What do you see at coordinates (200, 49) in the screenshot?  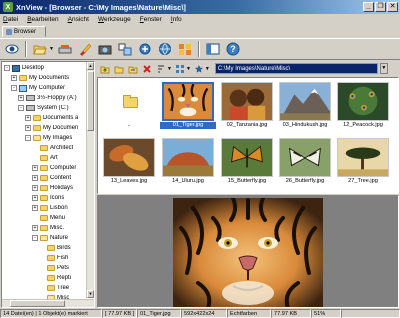 I see `main-toolbar: ▼ ?` at bounding box center [200, 49].